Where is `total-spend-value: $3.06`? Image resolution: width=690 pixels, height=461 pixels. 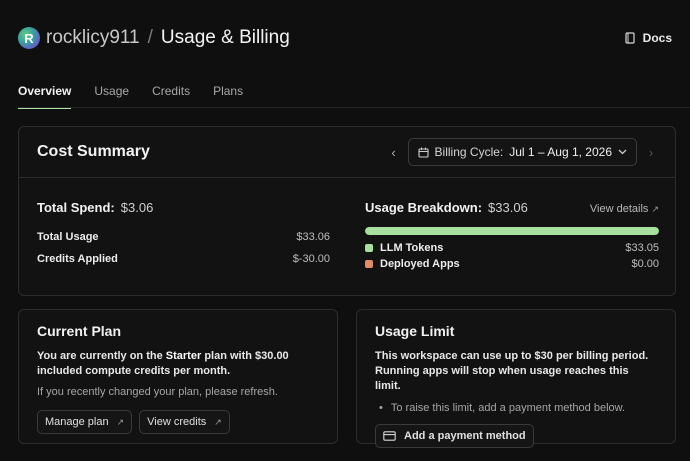
total-spend-value: $3.06 is located at coordinates (137, 207).